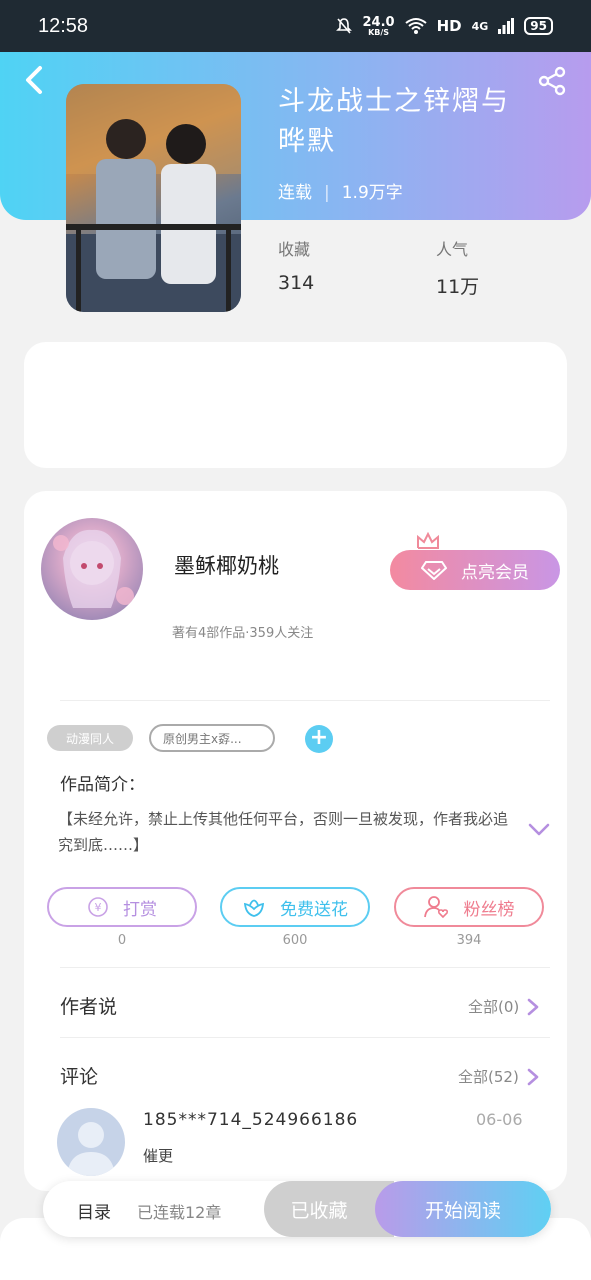 This screenshot has height=1280, width=591. What do you see at coordinates (179, 1212) in the screenshot?
I see `chapter-count: 已连载12章` at bounding box center [179, 1212].